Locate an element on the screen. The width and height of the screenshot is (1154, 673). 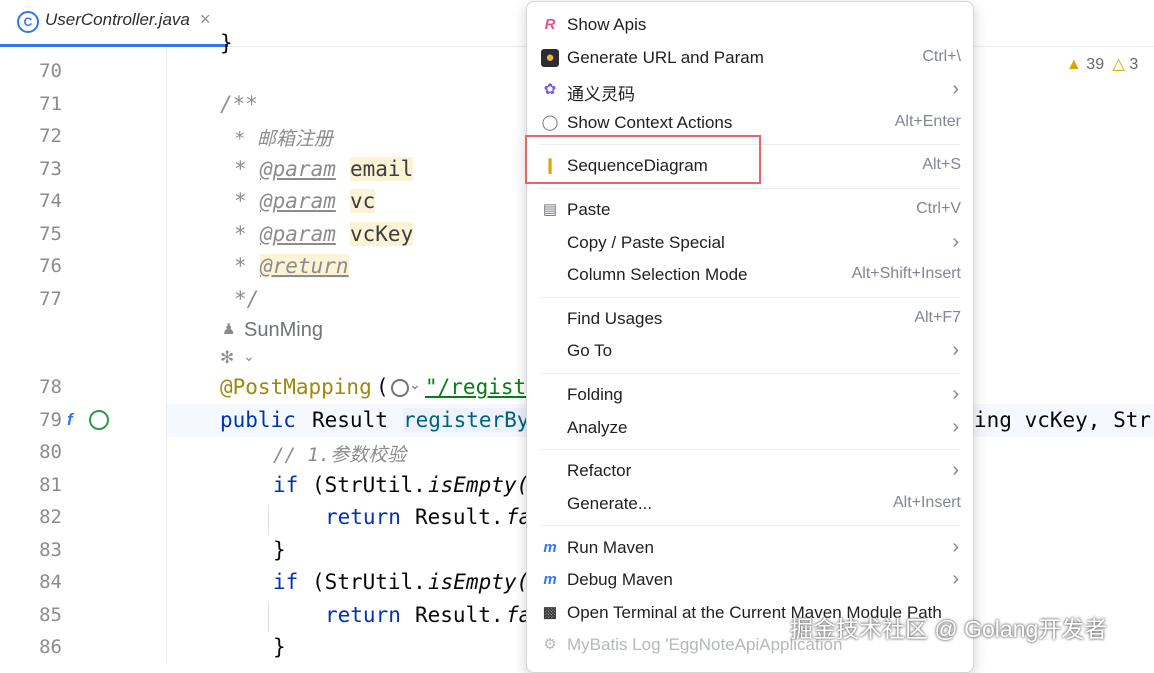
weak-warning-count: 3 is located at coordinates (1134, 64).